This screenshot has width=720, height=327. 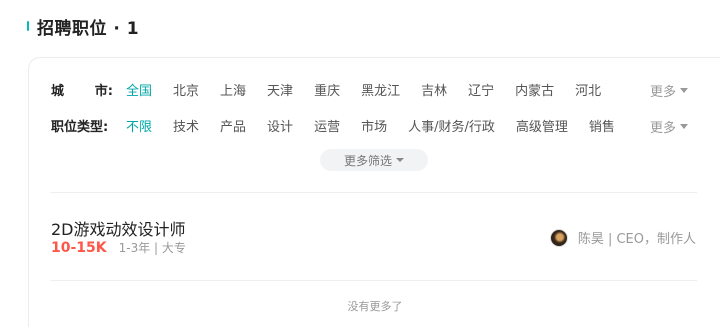 I want to click on position-type-more-label: 更多, so click(x=662, y=128).